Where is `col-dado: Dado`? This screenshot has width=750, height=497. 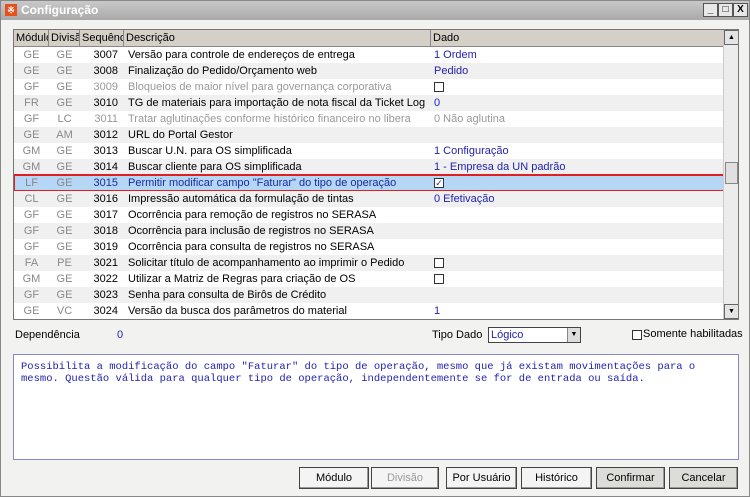
col-dado: Dado is located at coordinates (577, 38).